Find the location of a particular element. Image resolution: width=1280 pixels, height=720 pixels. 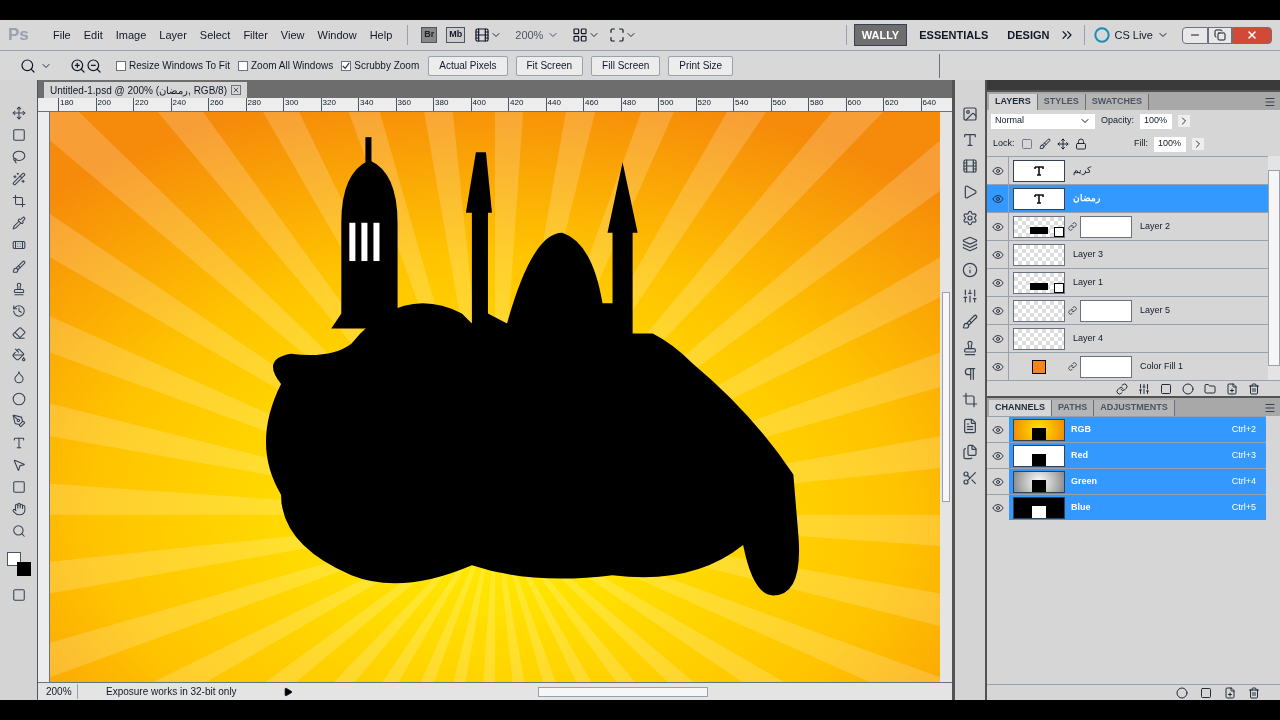

option-button: Print Size is located at coordinates (701, 65).